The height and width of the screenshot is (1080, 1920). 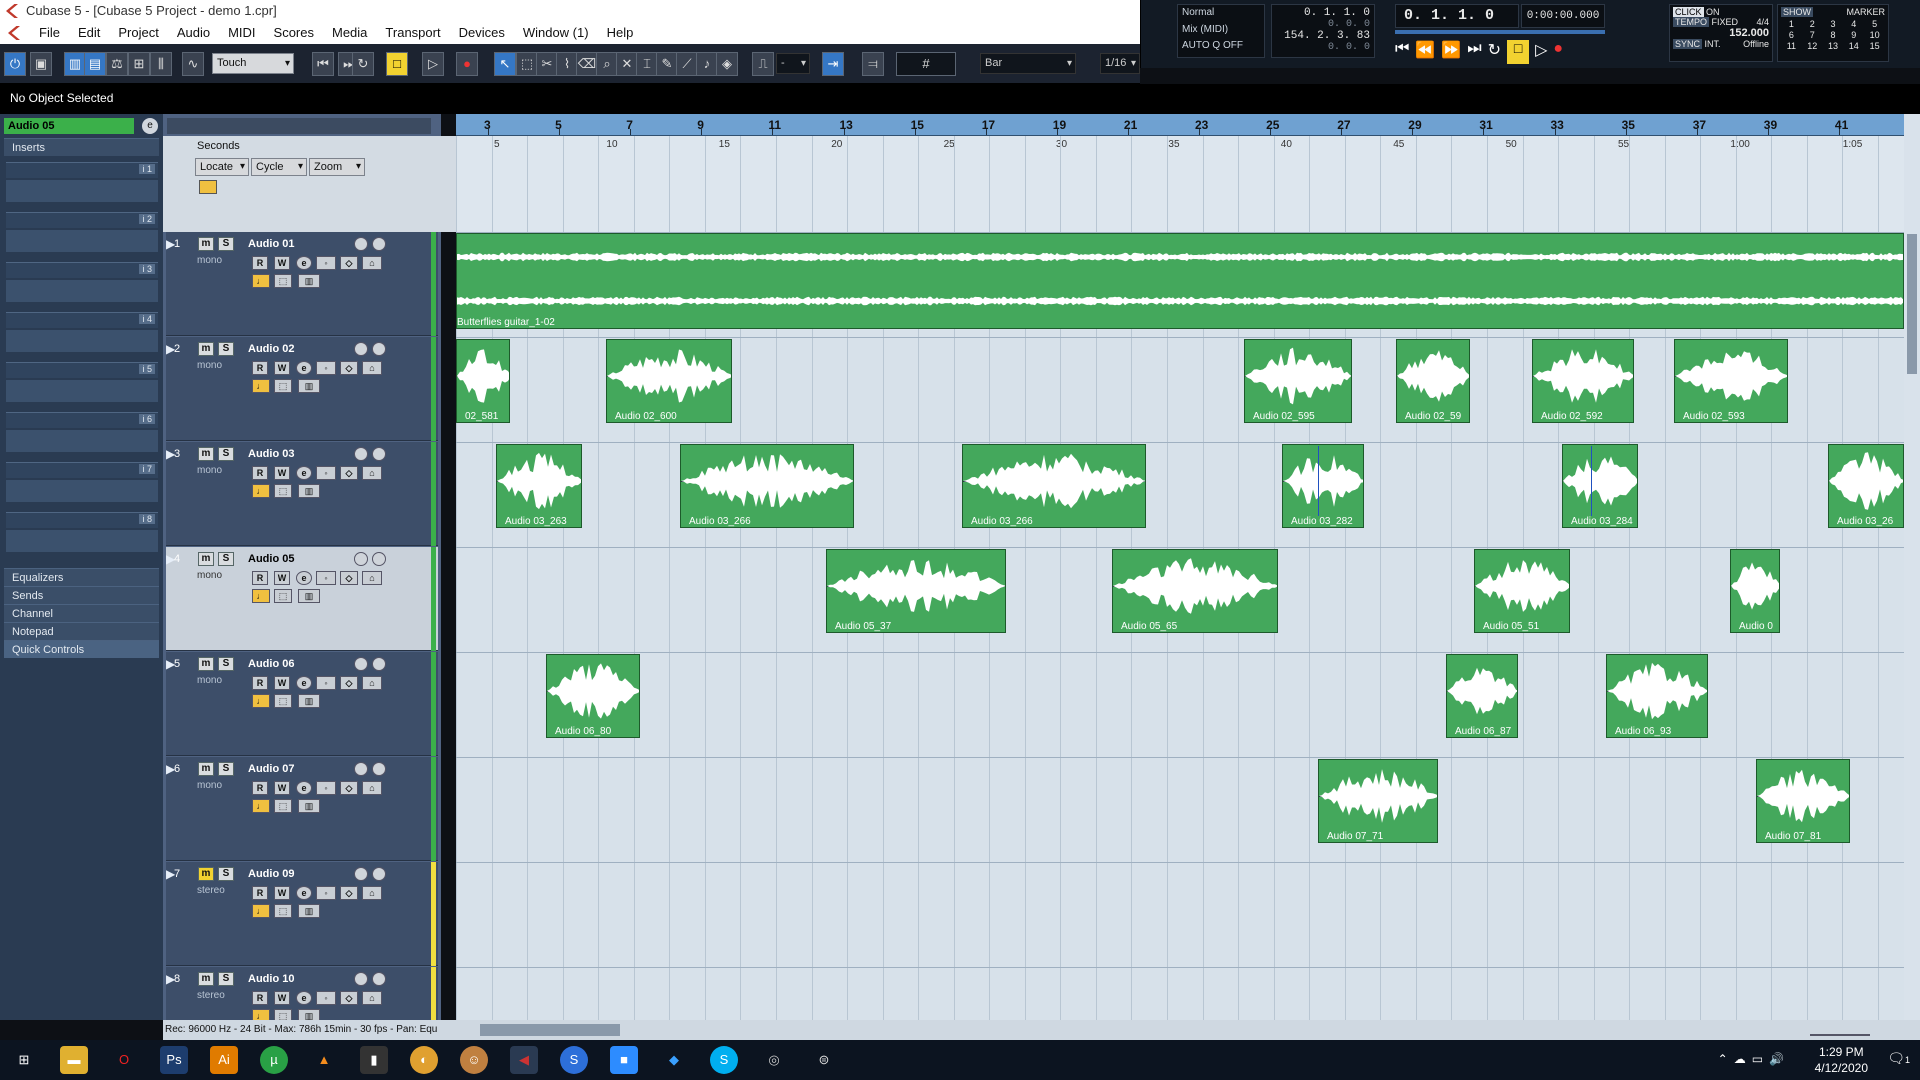 What do you see at coordinates (138, 33) in the screenshot?
I see `menu-project: Project` at bounding box center [138, 33].